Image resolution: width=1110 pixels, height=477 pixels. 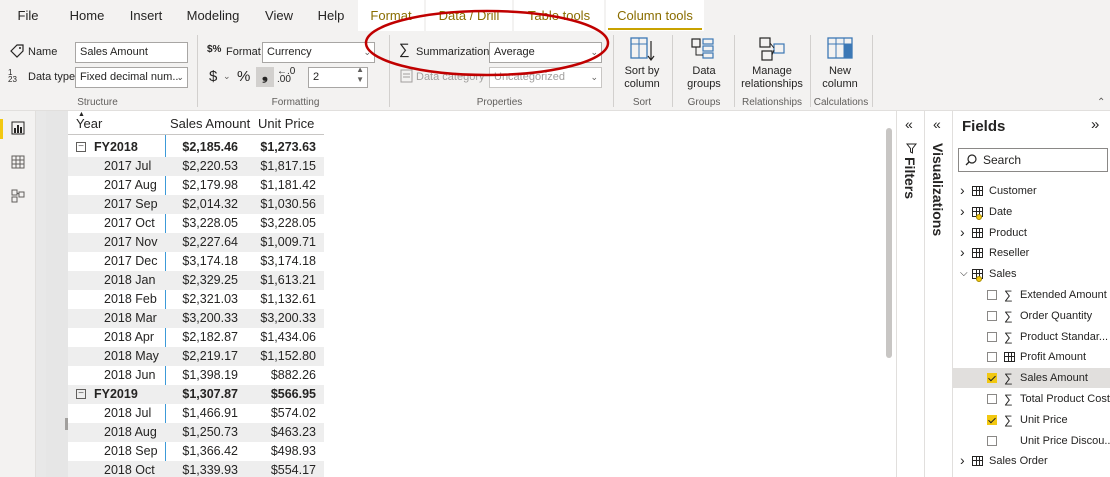 I want to click on sales-amount-cell: $2,179.98, so click(x=210, y=185).